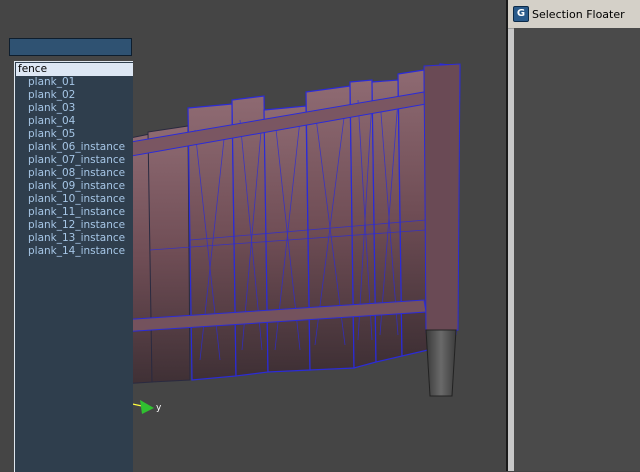 The image size is (640, 472). I want to click on list-item: plank_01, so click(51, 82).